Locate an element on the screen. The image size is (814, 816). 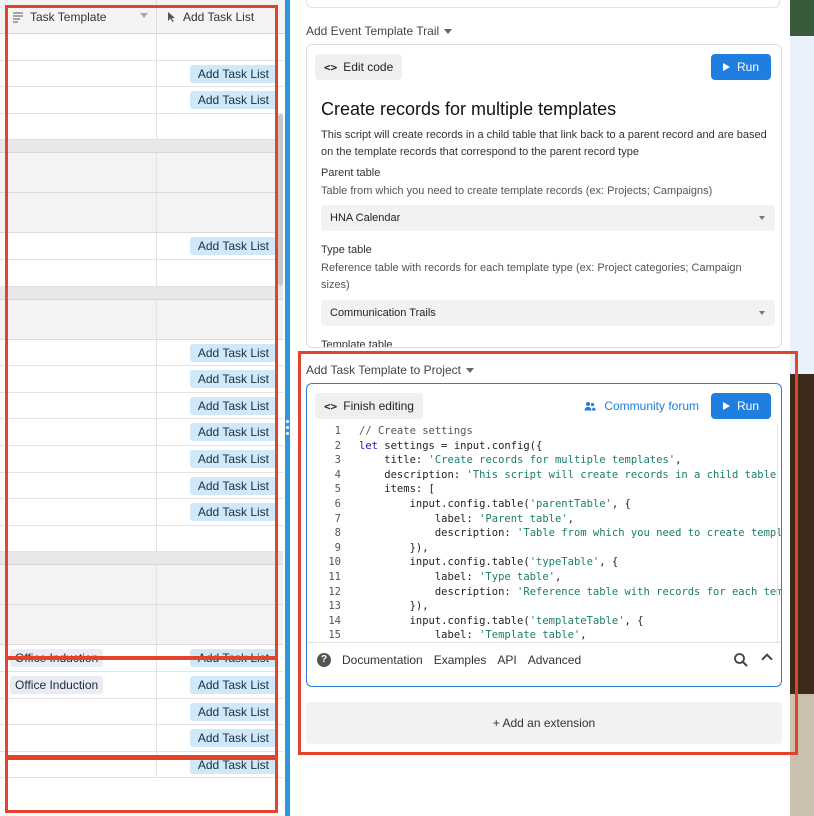
code-line: 2 let settings = input.config({ is located at coordinates (425, 446).